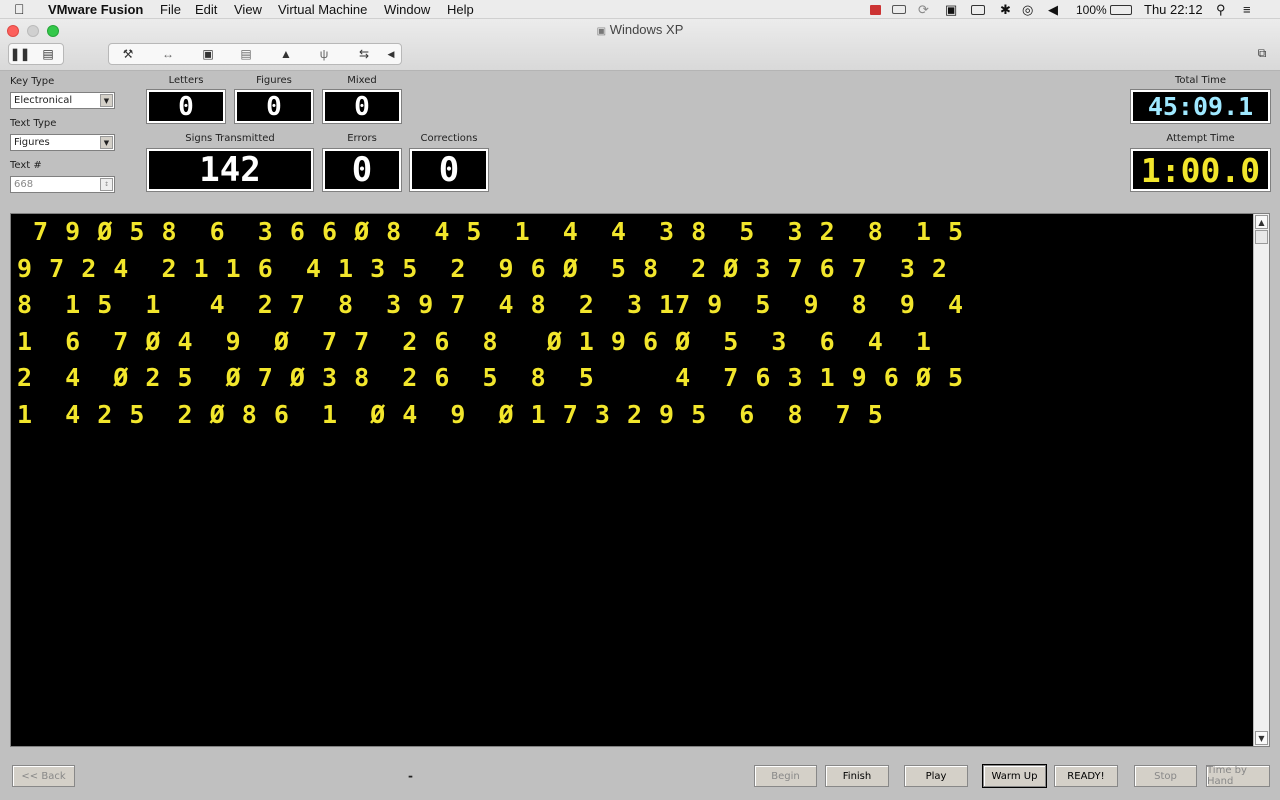 The image size is (1280, 800). Describe the element at coordinates (951, 10) in the screenshot. I see `binoculars-icon: ▣` at that location.